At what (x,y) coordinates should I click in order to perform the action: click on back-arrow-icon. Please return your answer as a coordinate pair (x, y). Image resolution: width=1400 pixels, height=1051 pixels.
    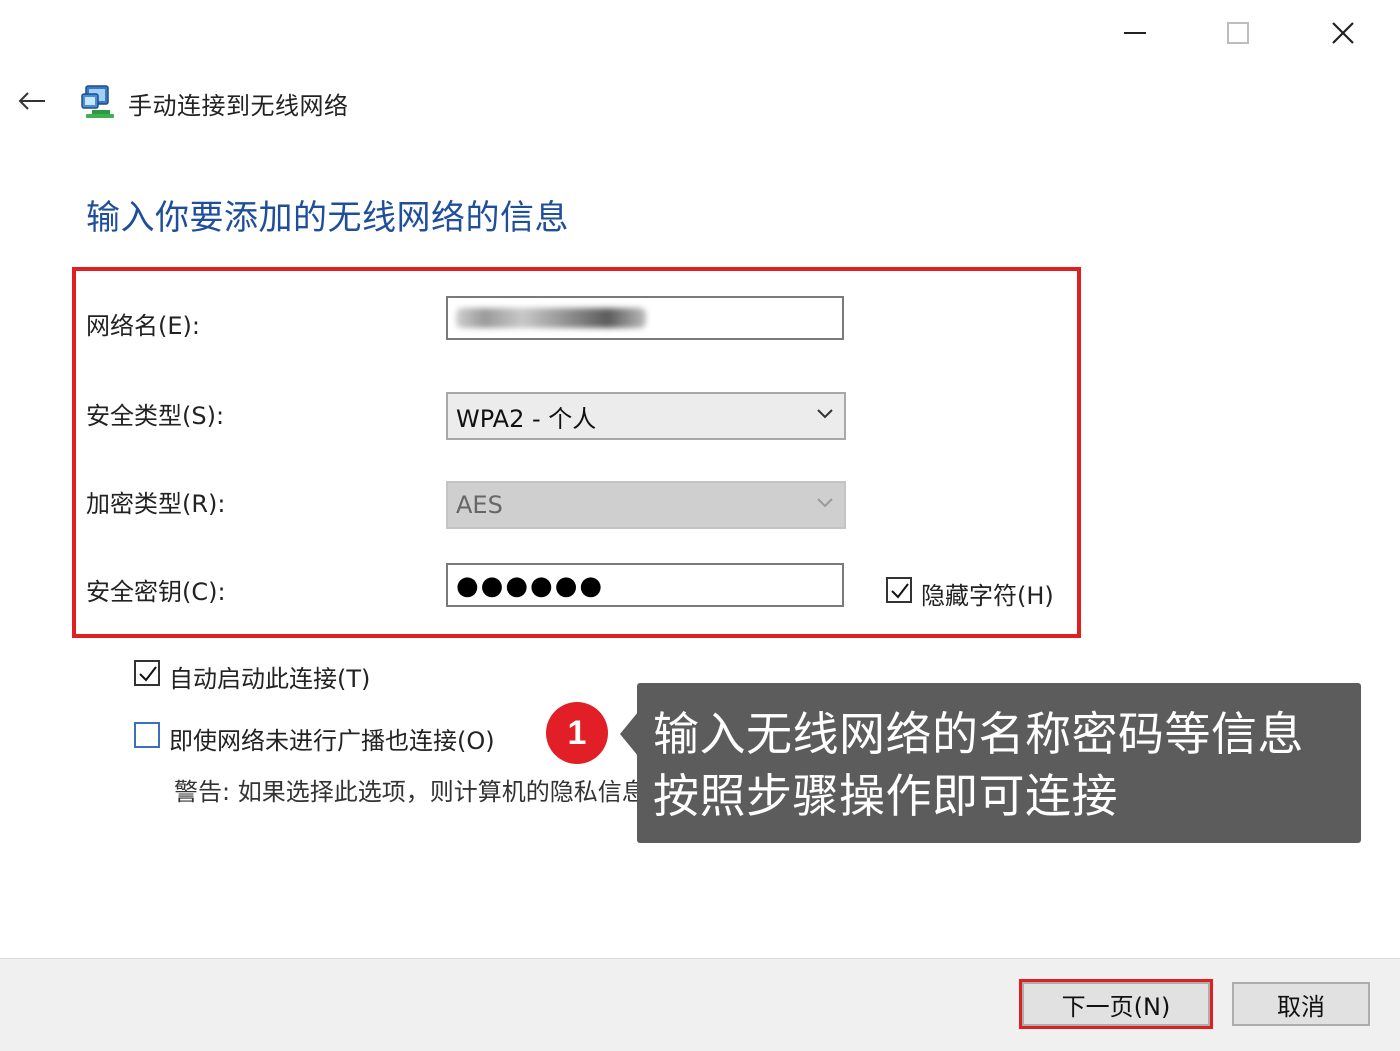
    Looking at the image, I should click on (31, 101).